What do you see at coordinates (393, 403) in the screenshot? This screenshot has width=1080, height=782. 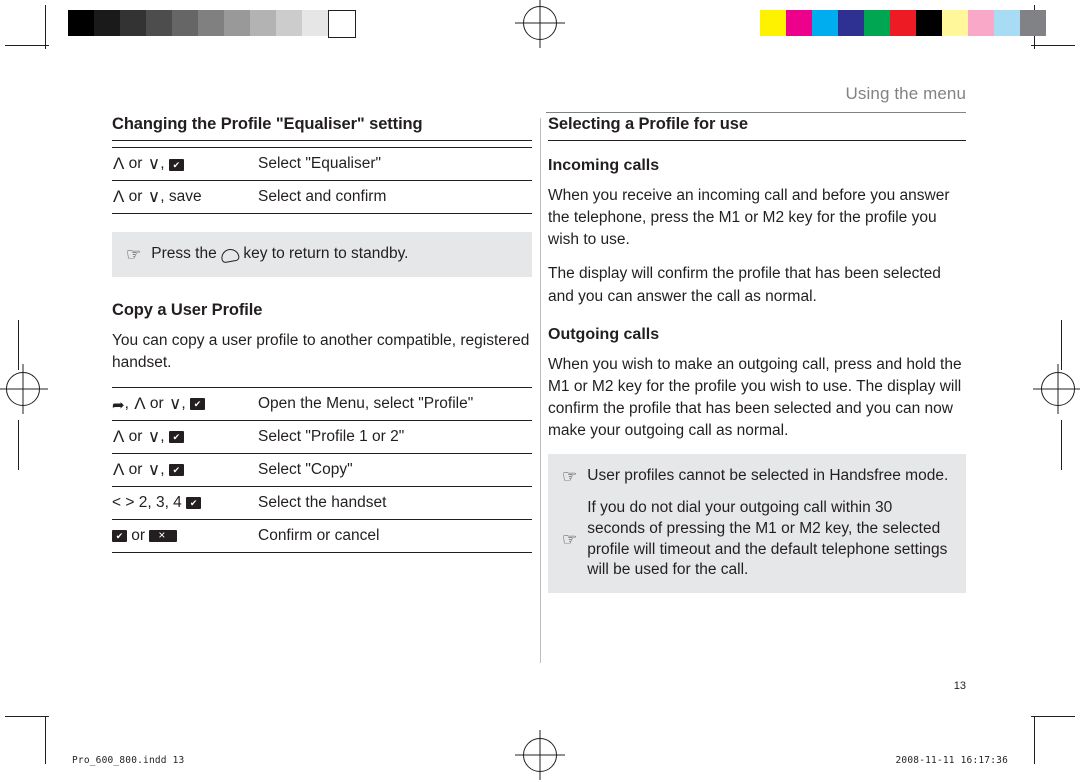 I see `action-cell: Open the Menu, select "Profile"` at bounding box center [393, 403].